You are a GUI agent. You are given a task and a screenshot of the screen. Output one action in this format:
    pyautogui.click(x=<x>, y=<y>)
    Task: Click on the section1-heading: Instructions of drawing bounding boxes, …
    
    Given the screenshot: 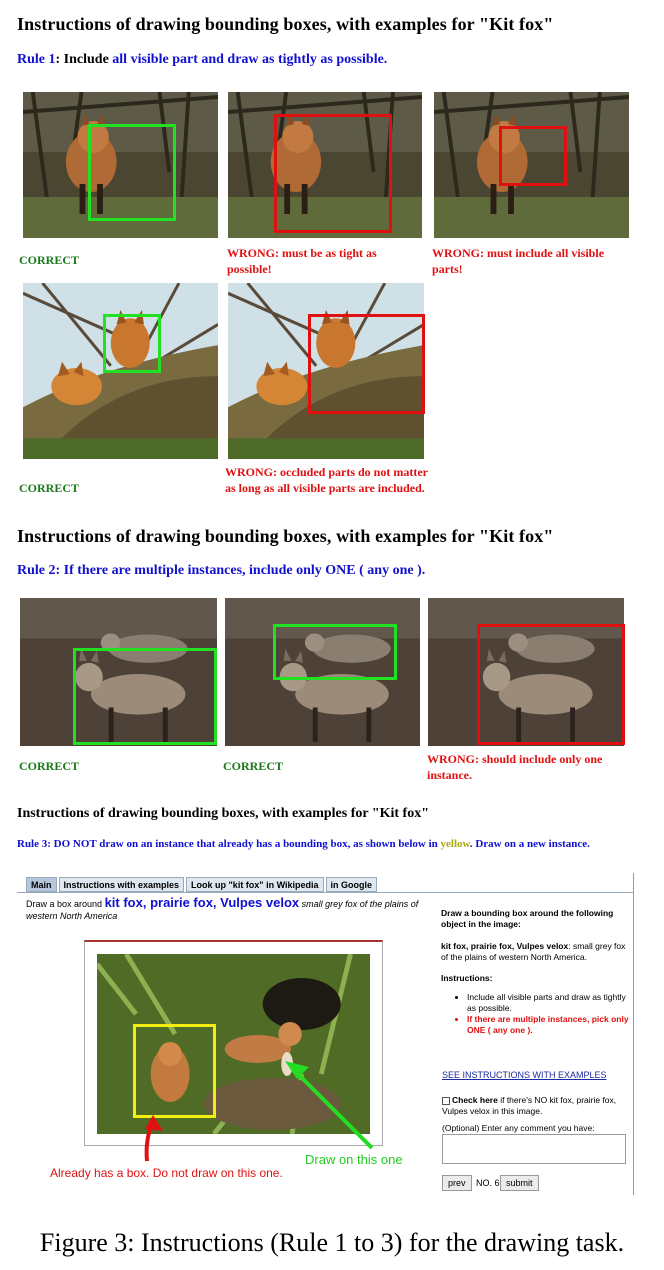 What is the action you would take?
    pyautogui.click(x=285, y=24)
    